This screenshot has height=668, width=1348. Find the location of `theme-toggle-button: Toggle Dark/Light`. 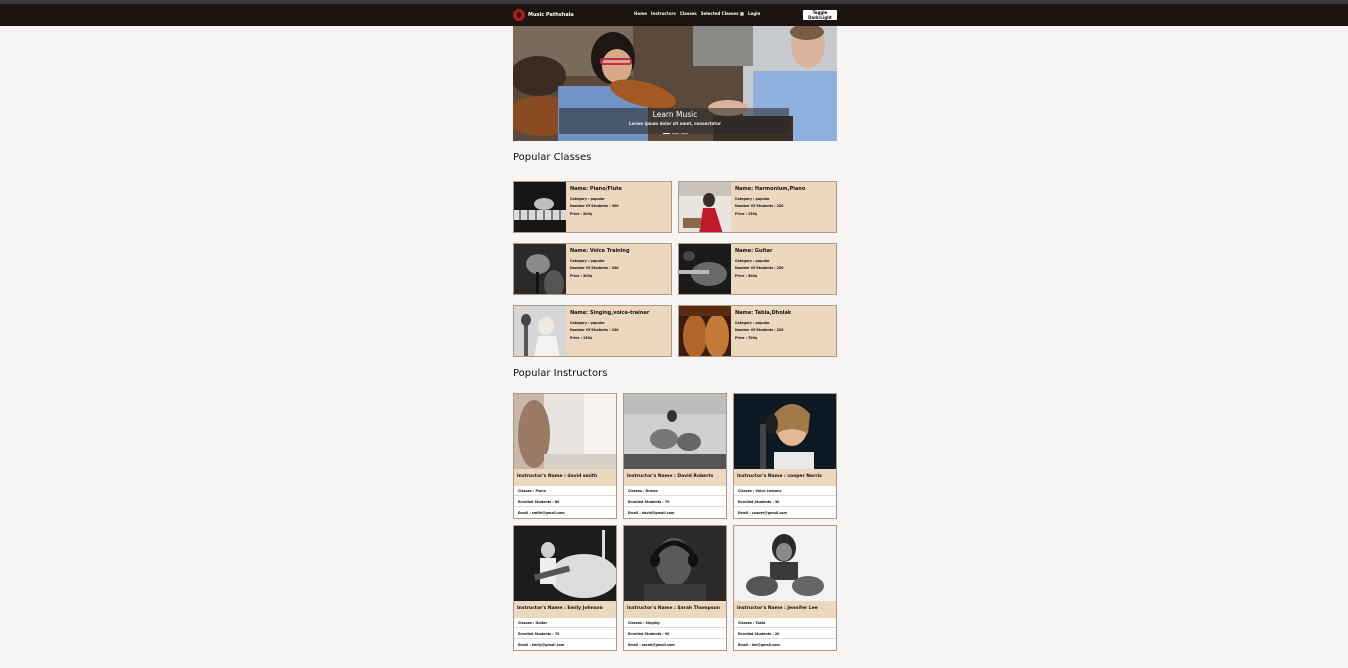

theme-toggle-button: Toggle Dark/Light is located at coordinates (820, 15).